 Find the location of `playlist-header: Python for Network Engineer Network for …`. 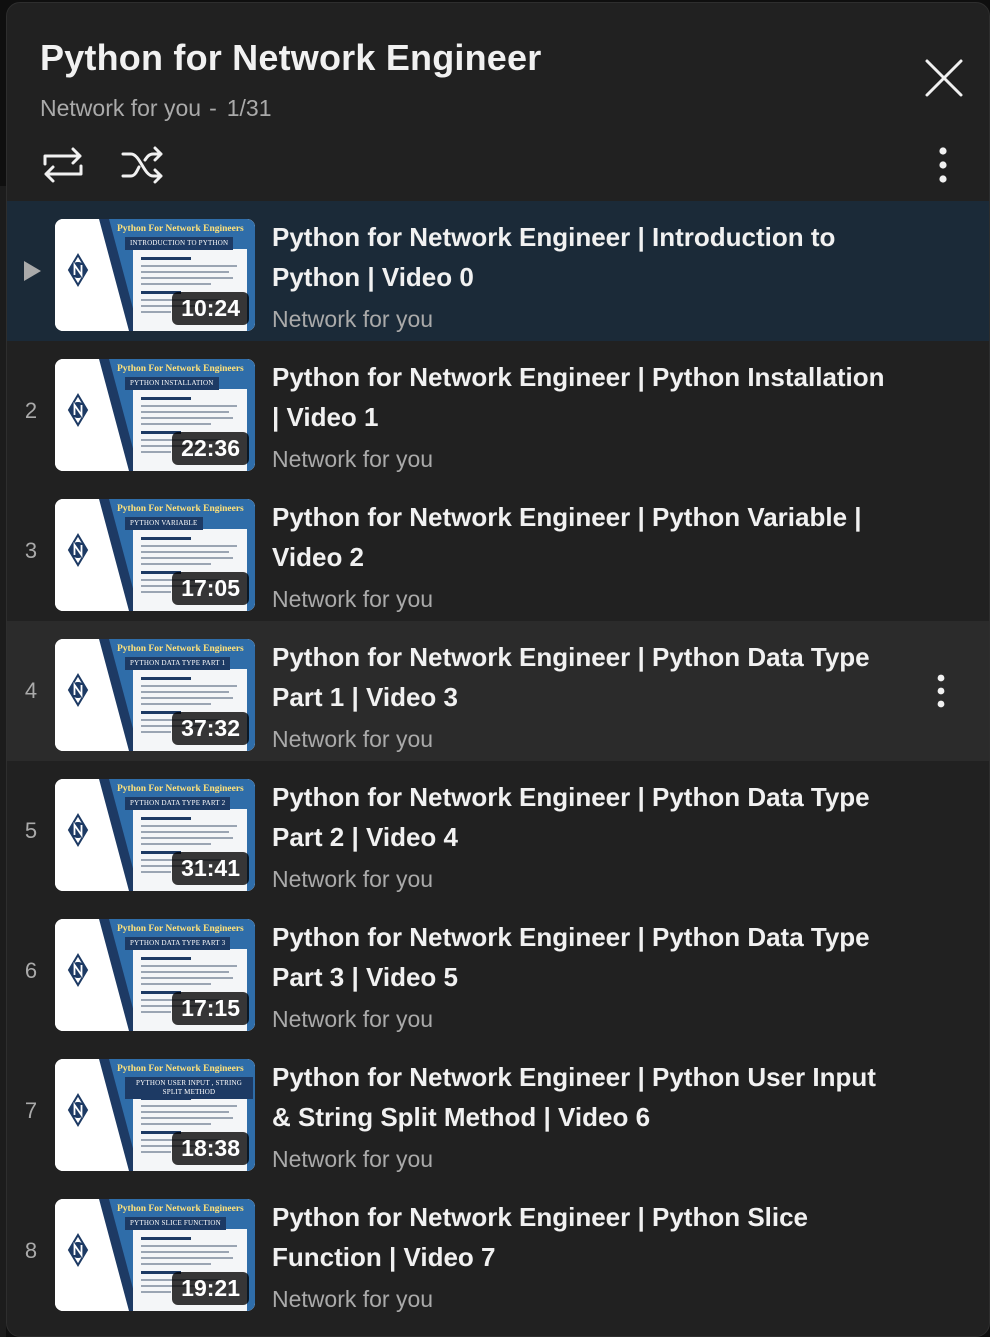

playlist-header: Python for Network Engineer Network for … is located at coordinates (498, 102).